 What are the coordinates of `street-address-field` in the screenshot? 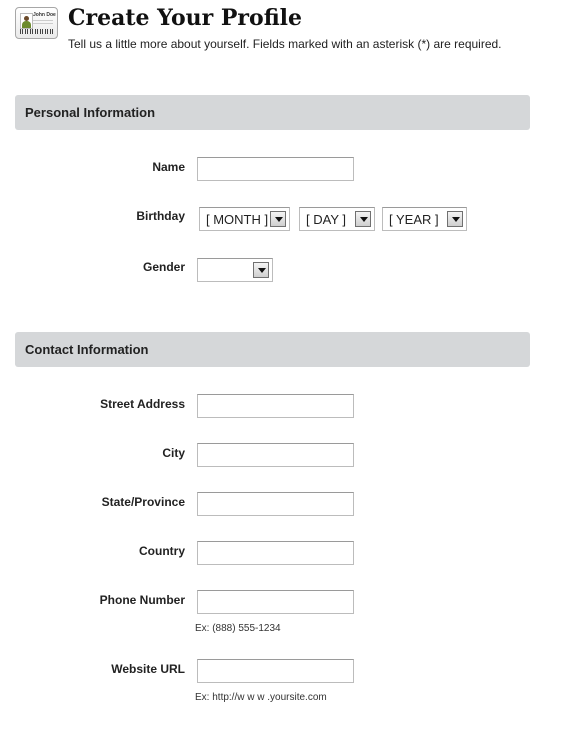 It's located at (275, 406).